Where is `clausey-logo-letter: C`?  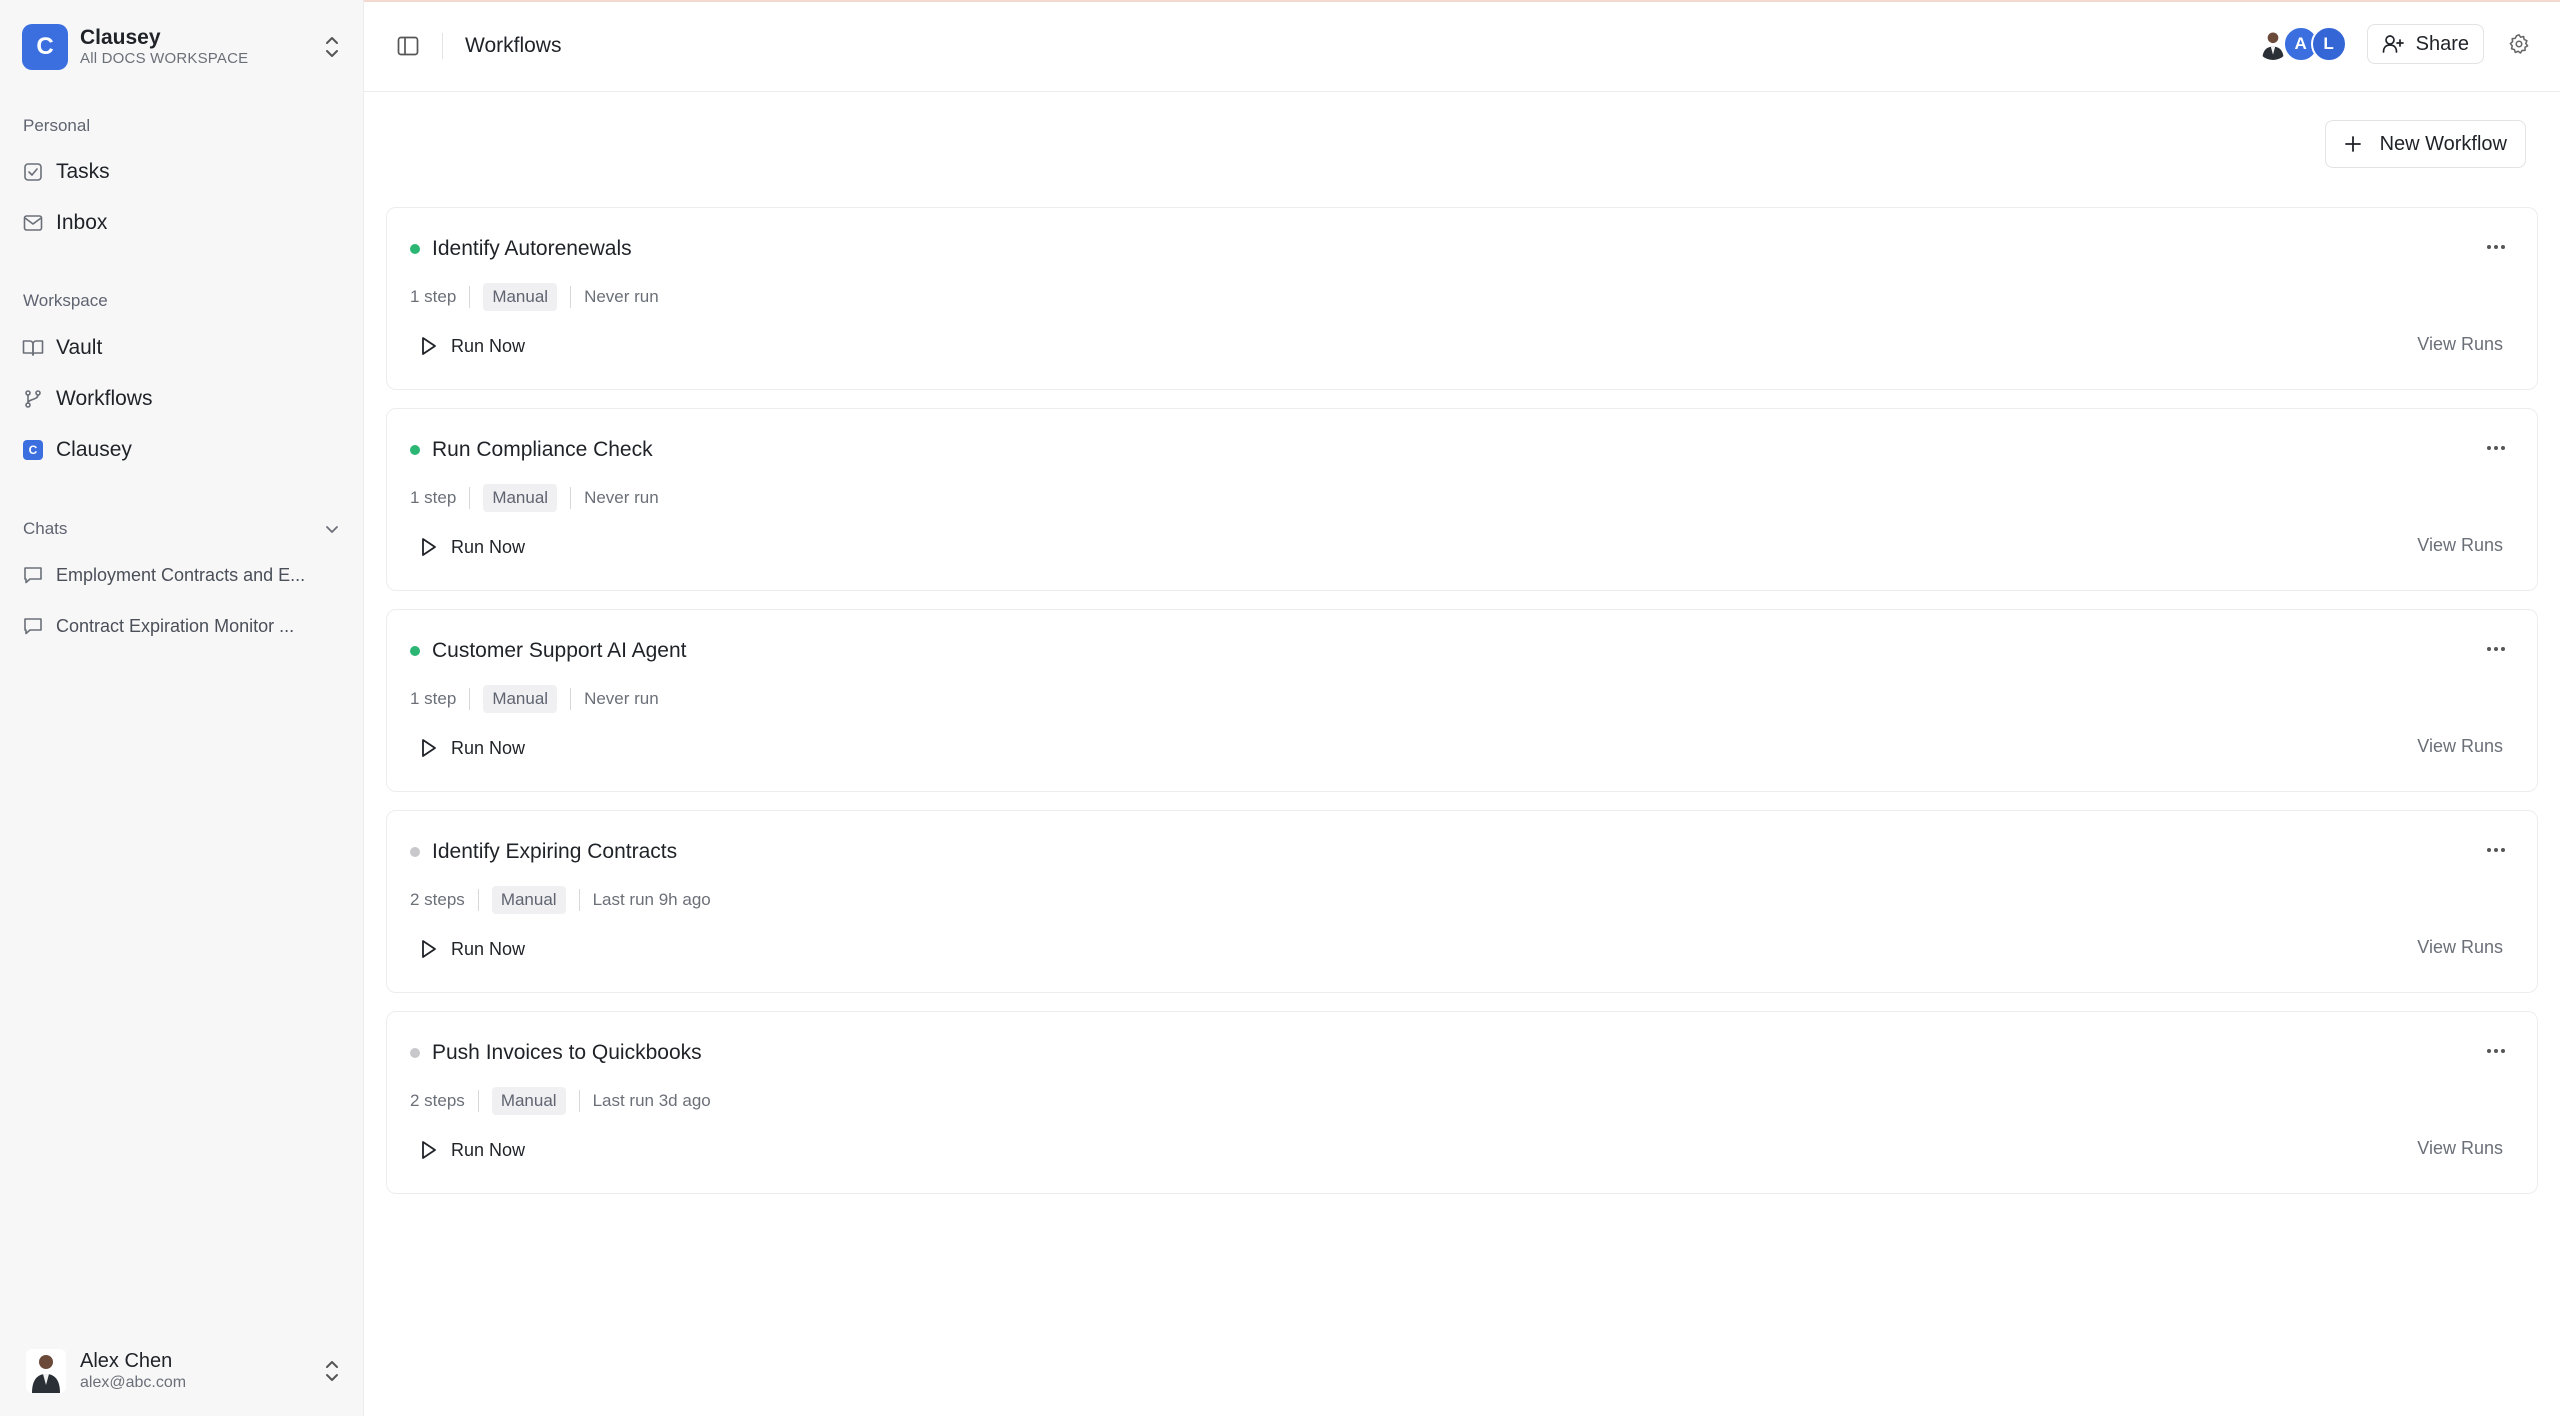
clausey-logo-letter: C is located at coordinates (33, 450).